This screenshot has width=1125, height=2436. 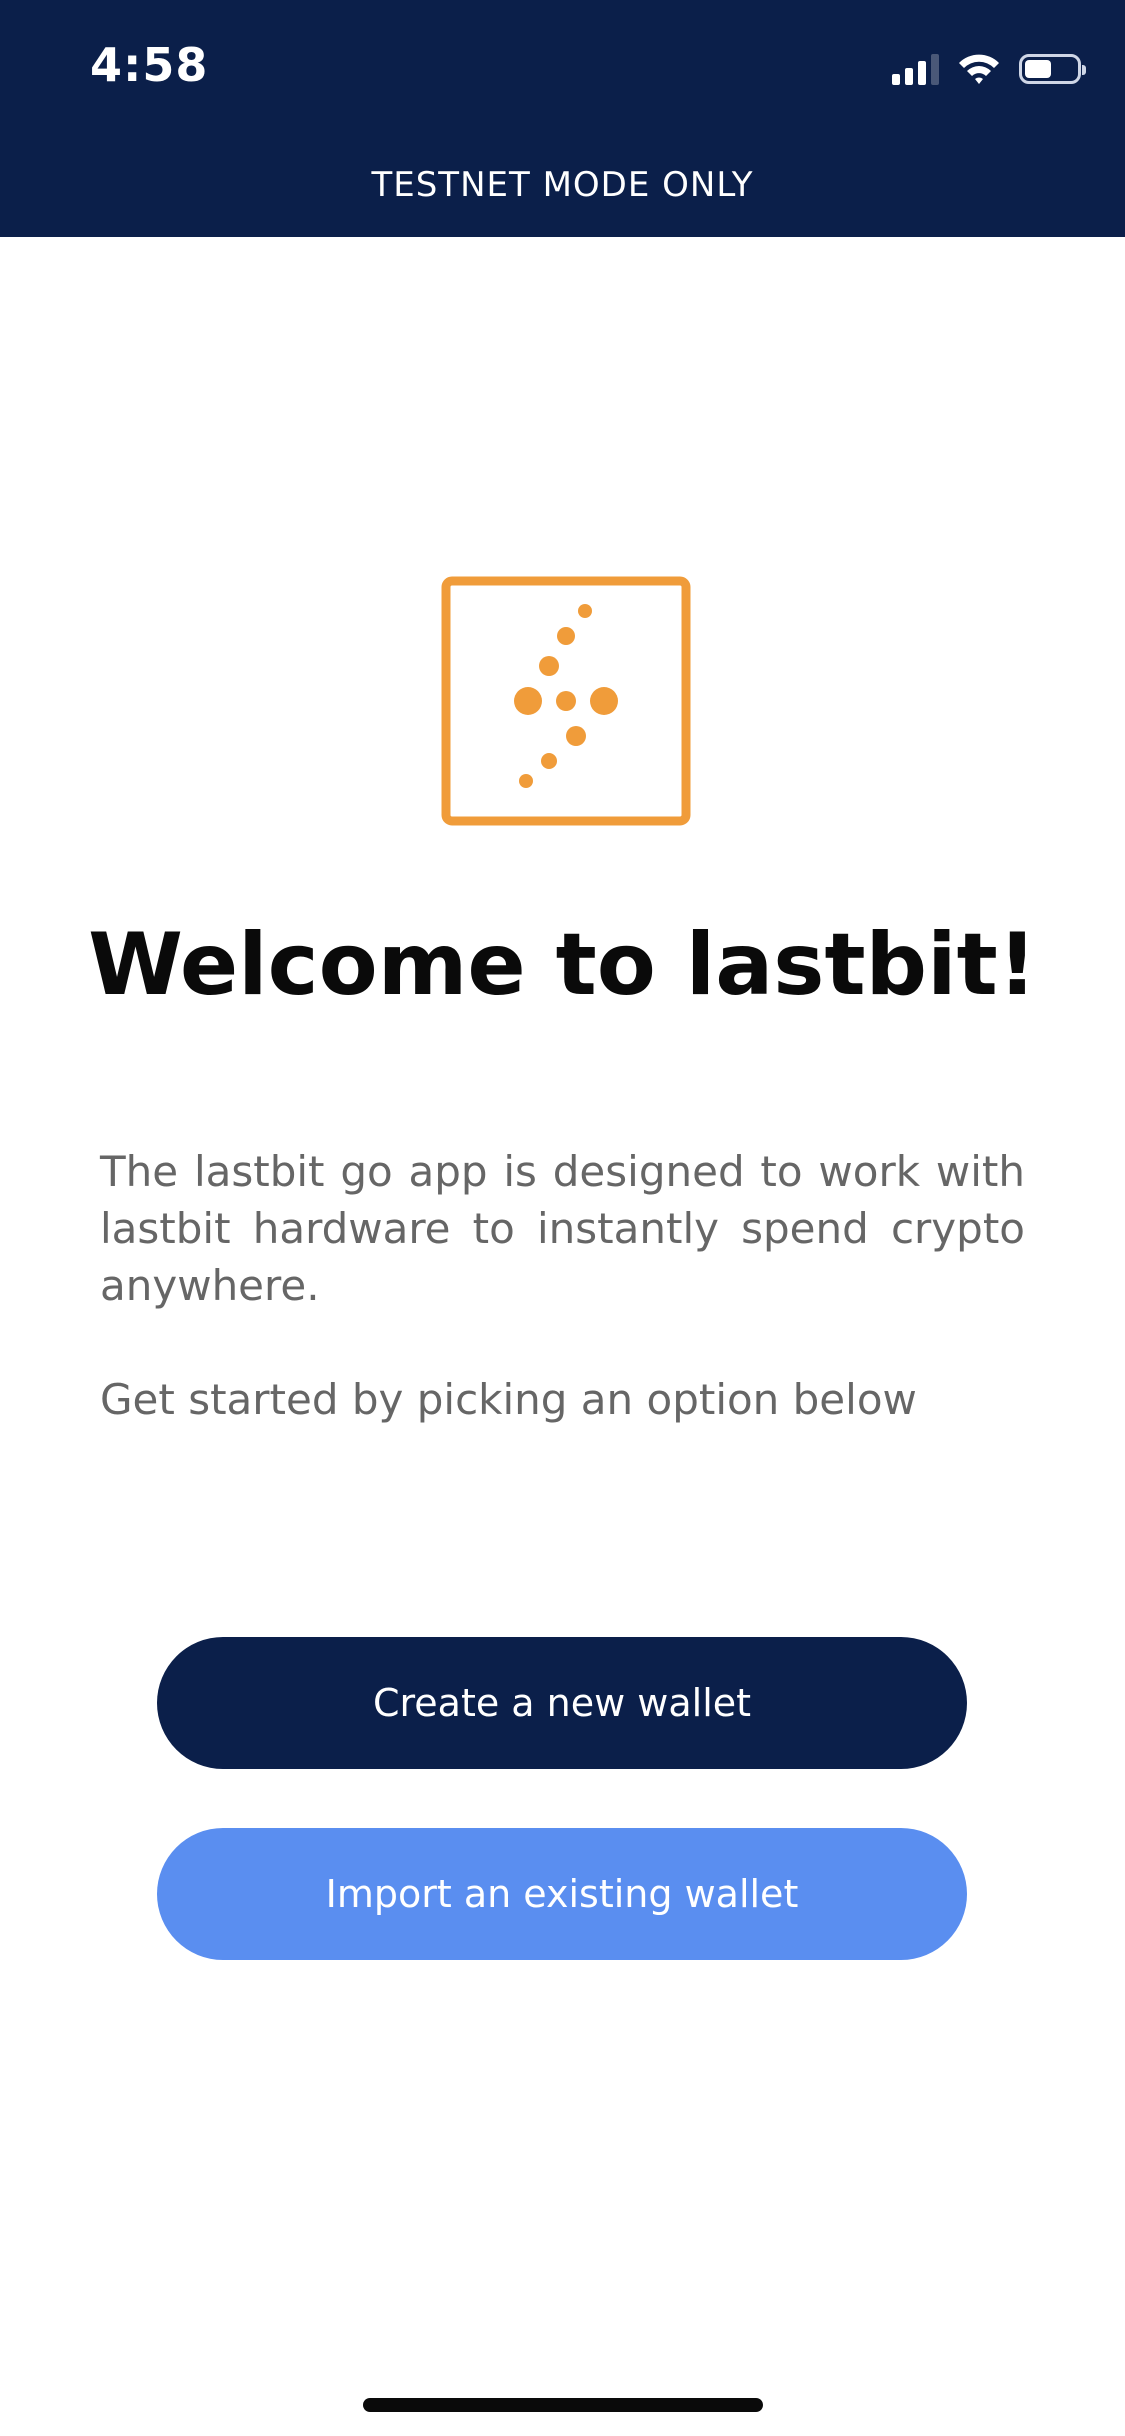 What do you see at coordinates (562, 118) in the screenshot?
I see `app-header: 4:58 TESTNET MODE ONLY` at bounding box center [562, 118].